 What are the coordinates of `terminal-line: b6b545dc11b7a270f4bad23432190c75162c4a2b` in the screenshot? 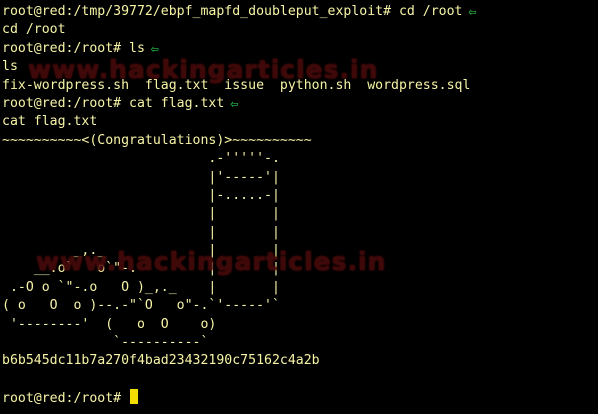 It's located at (300, 361).